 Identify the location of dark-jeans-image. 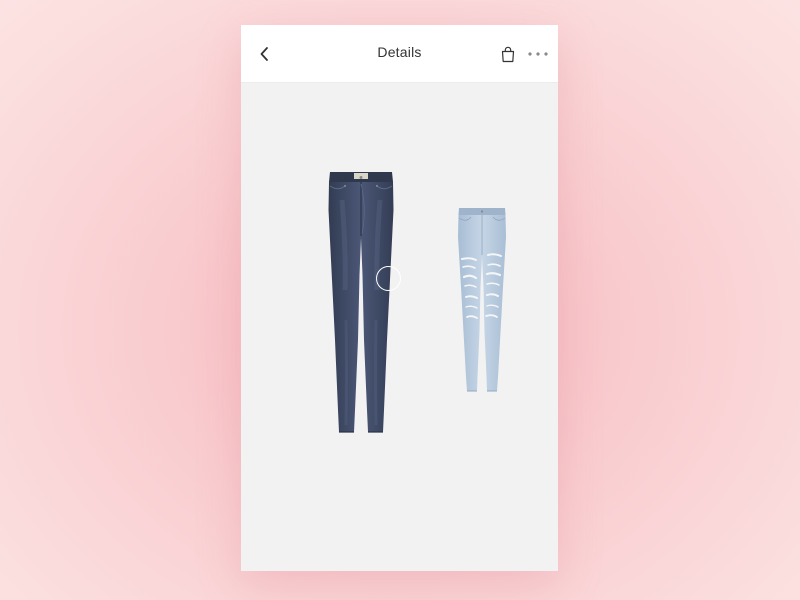
(361, 302).